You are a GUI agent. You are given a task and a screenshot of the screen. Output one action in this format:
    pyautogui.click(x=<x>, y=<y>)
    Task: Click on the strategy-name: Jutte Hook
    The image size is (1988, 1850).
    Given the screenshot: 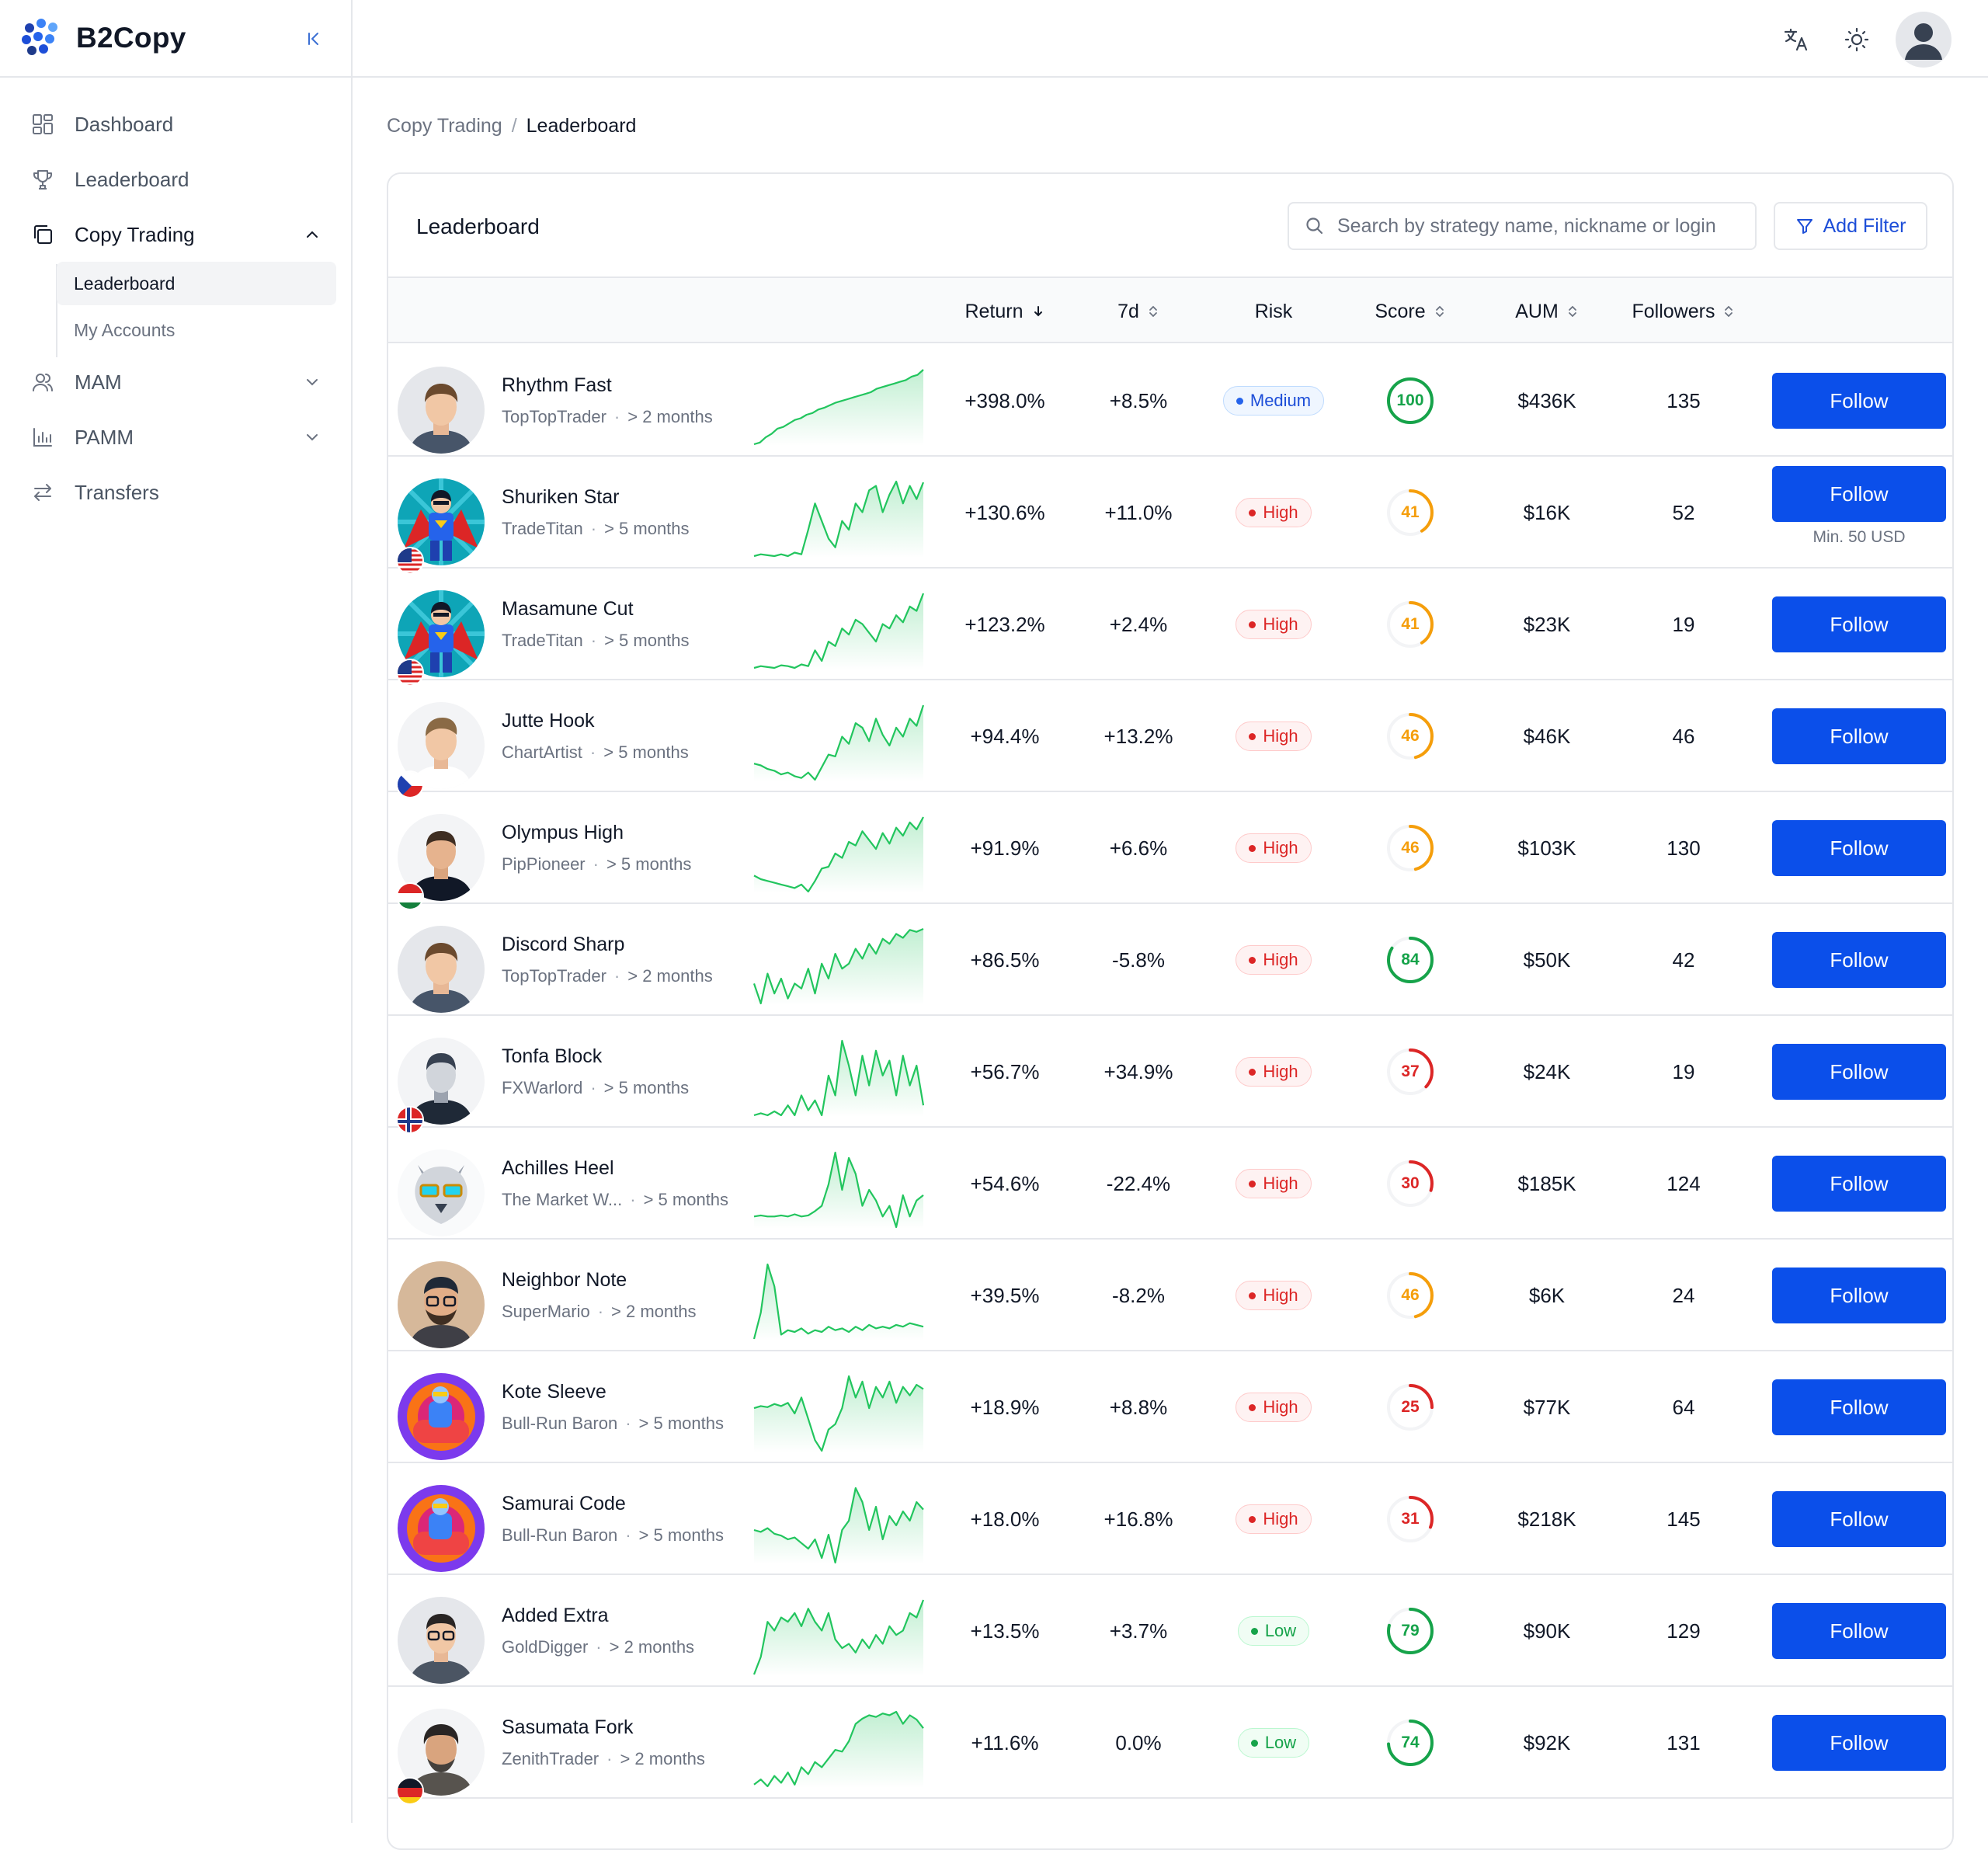 What is the action you would take?
    pyautogui.click(x=548, y=721)
    